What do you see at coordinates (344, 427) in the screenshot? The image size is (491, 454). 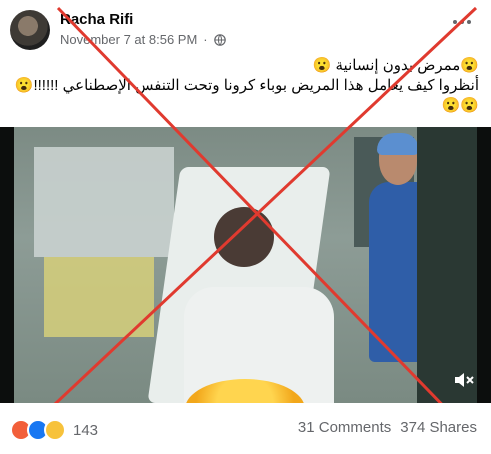 I see `comments-count: 31 Comments` at bounding box center [344, 427].